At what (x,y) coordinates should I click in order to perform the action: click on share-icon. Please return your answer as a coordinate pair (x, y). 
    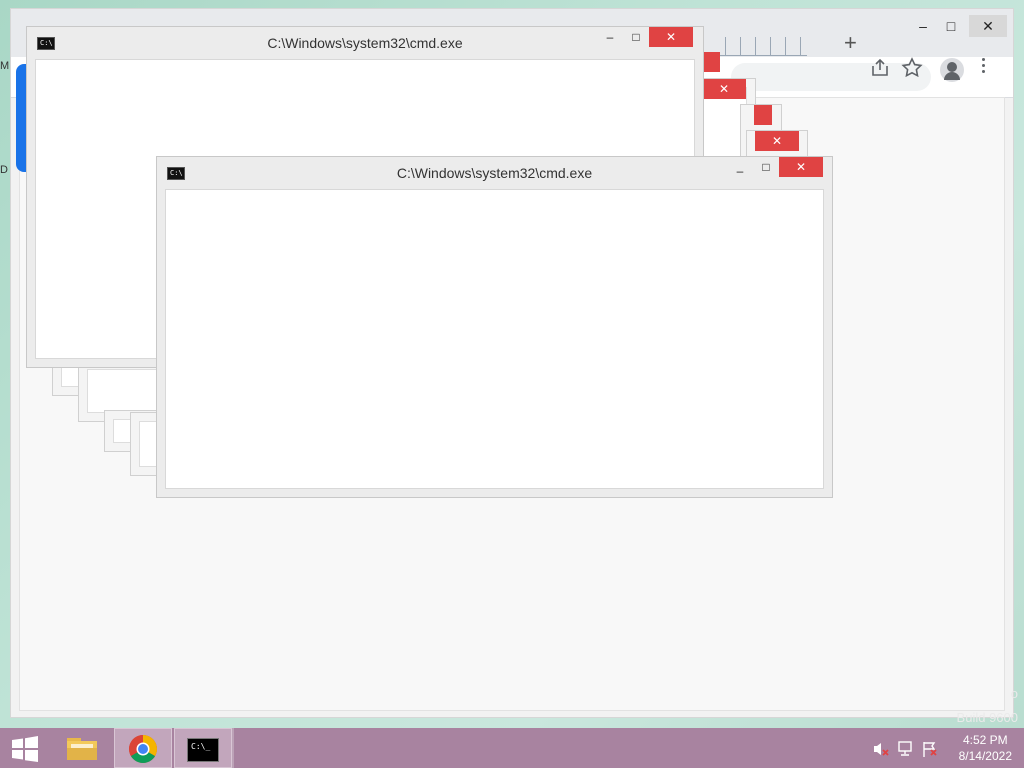
    Looking at the image, I should click on (880, 68).